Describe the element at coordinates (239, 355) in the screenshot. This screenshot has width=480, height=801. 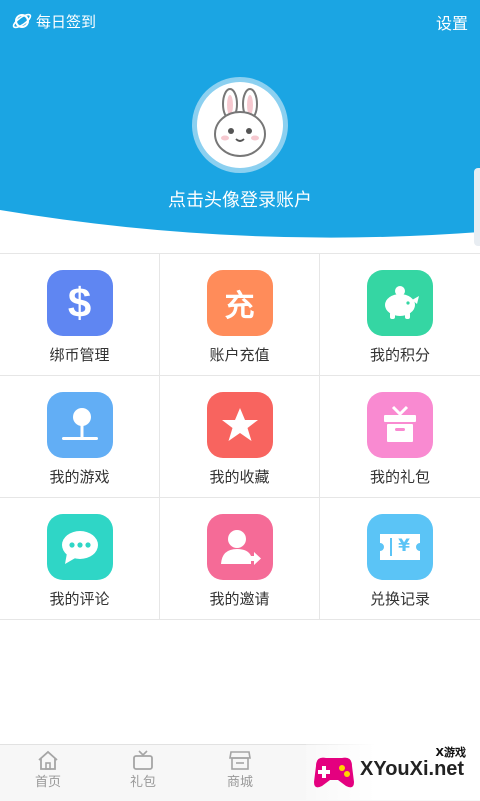
I see `menu-item-label: 账户充值` at that location.